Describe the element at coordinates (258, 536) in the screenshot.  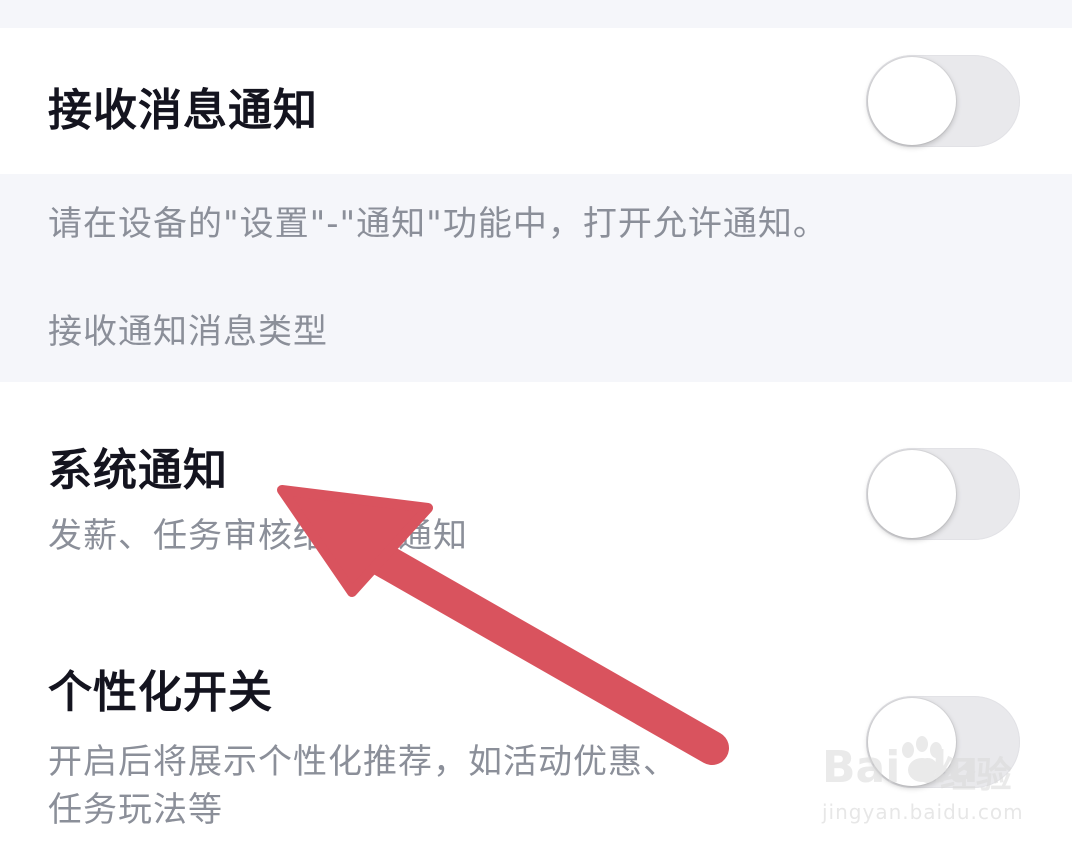
I see `system-notifications-description: 发薪、任务审核结果等通知` at that location.